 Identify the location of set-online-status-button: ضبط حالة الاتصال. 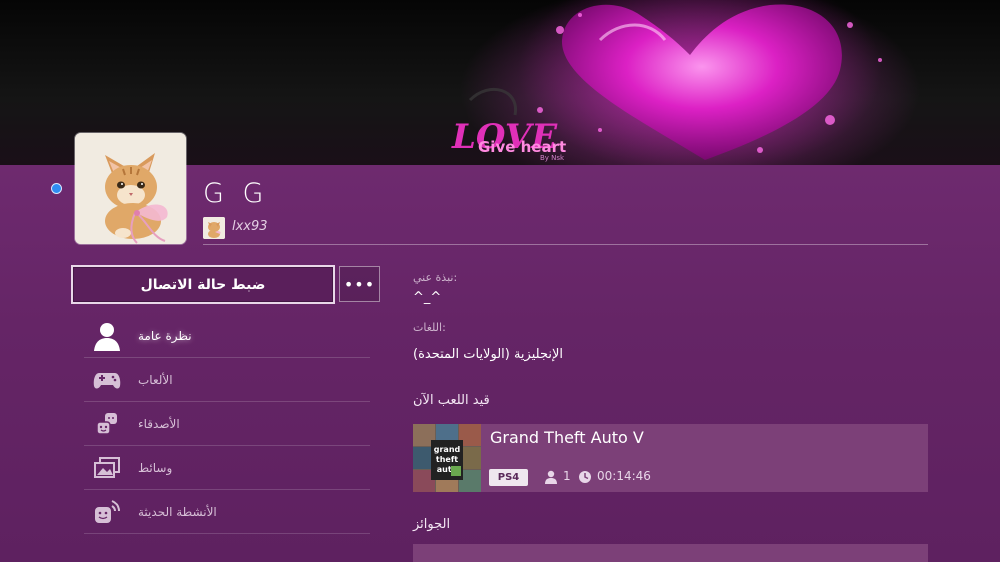
(203, 284).